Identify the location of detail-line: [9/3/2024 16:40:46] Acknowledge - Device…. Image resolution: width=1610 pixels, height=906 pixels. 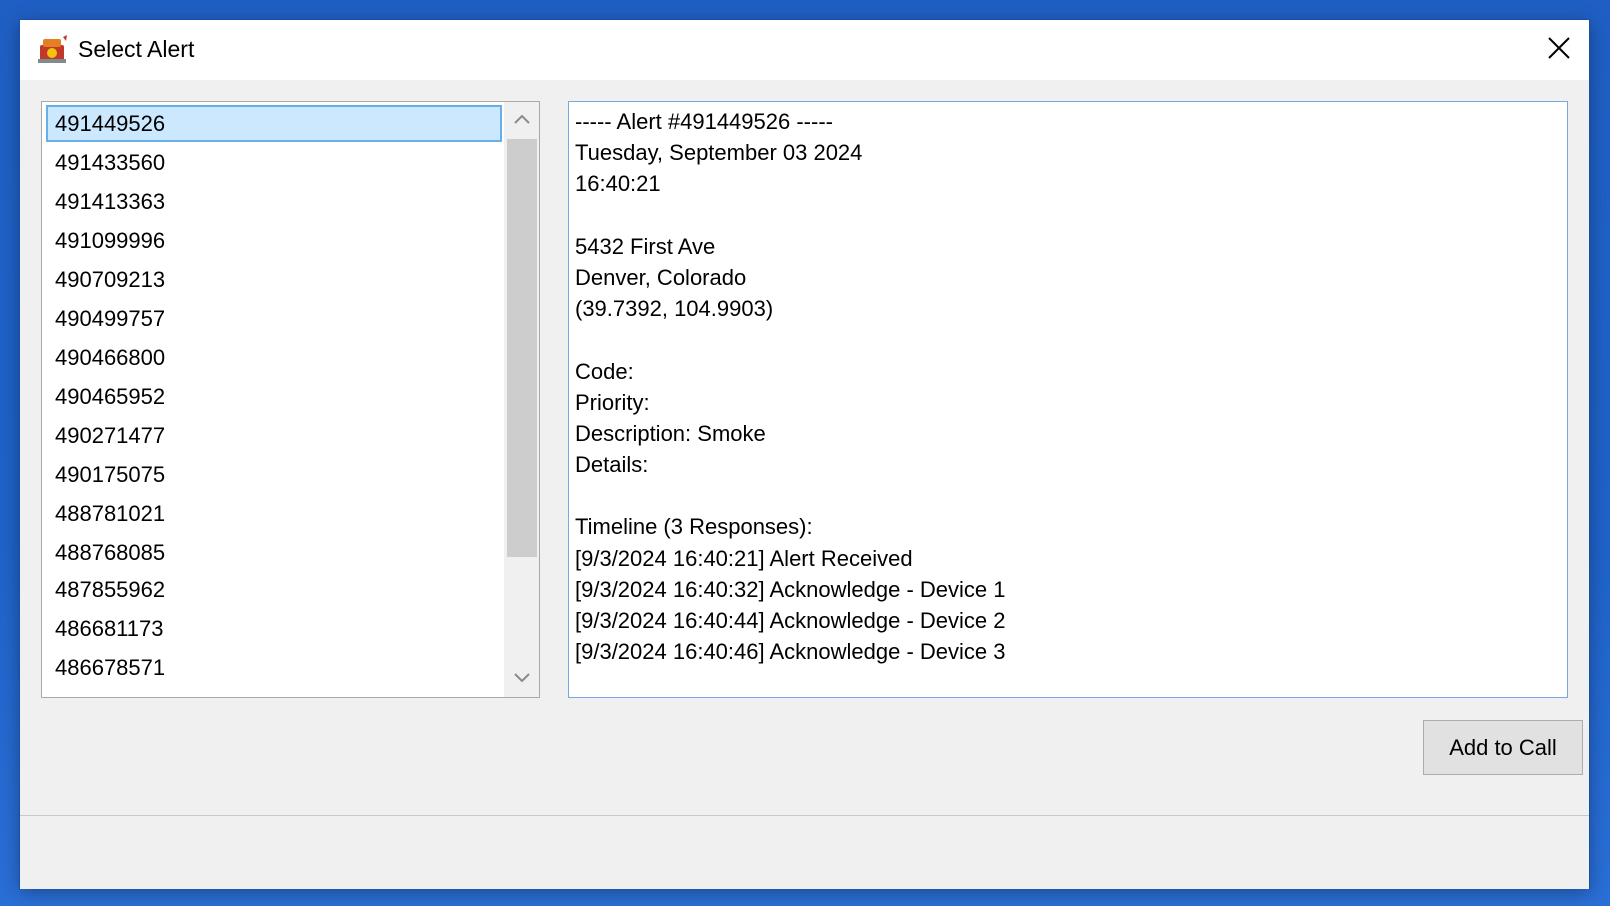
(790, 652).